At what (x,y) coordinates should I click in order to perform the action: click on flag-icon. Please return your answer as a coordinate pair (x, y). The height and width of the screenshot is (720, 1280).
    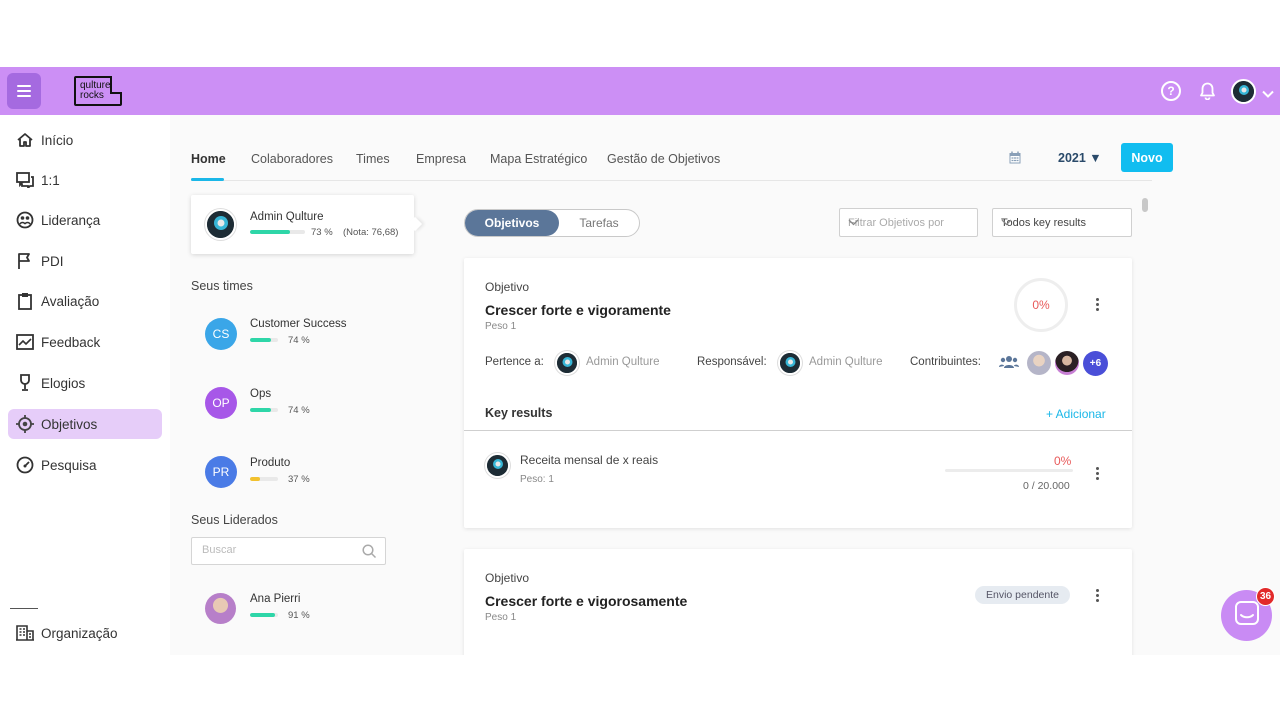
    Looking at the image, I should click on (25, 261).